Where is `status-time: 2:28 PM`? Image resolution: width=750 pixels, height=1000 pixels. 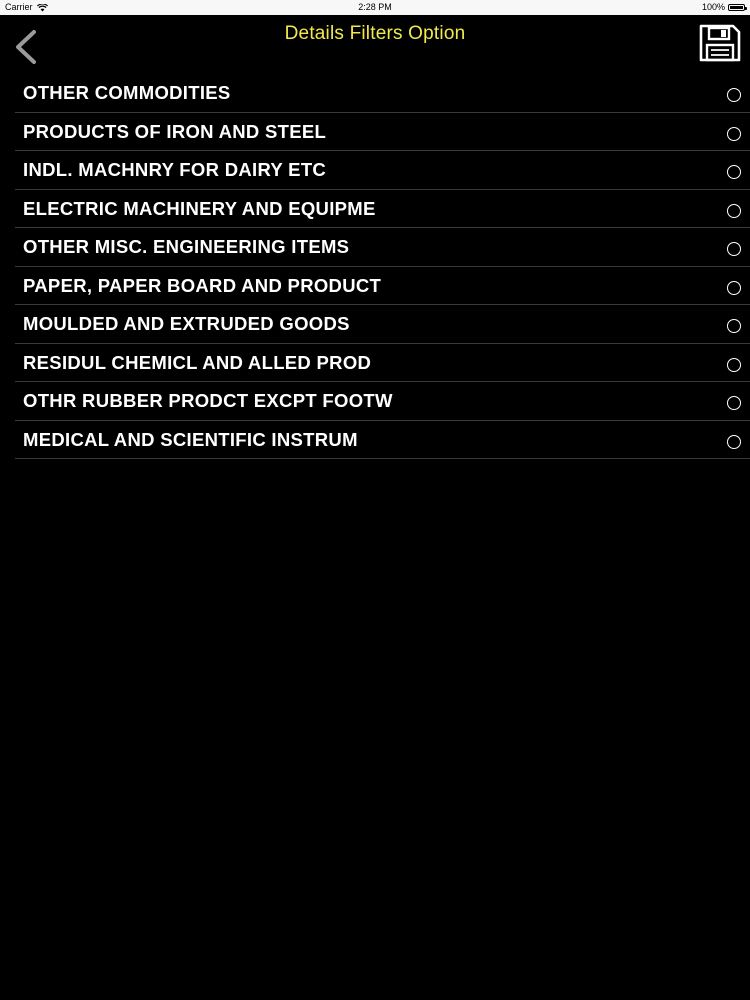 status-time: 2:28 PM is located at coordinates (375, 7).